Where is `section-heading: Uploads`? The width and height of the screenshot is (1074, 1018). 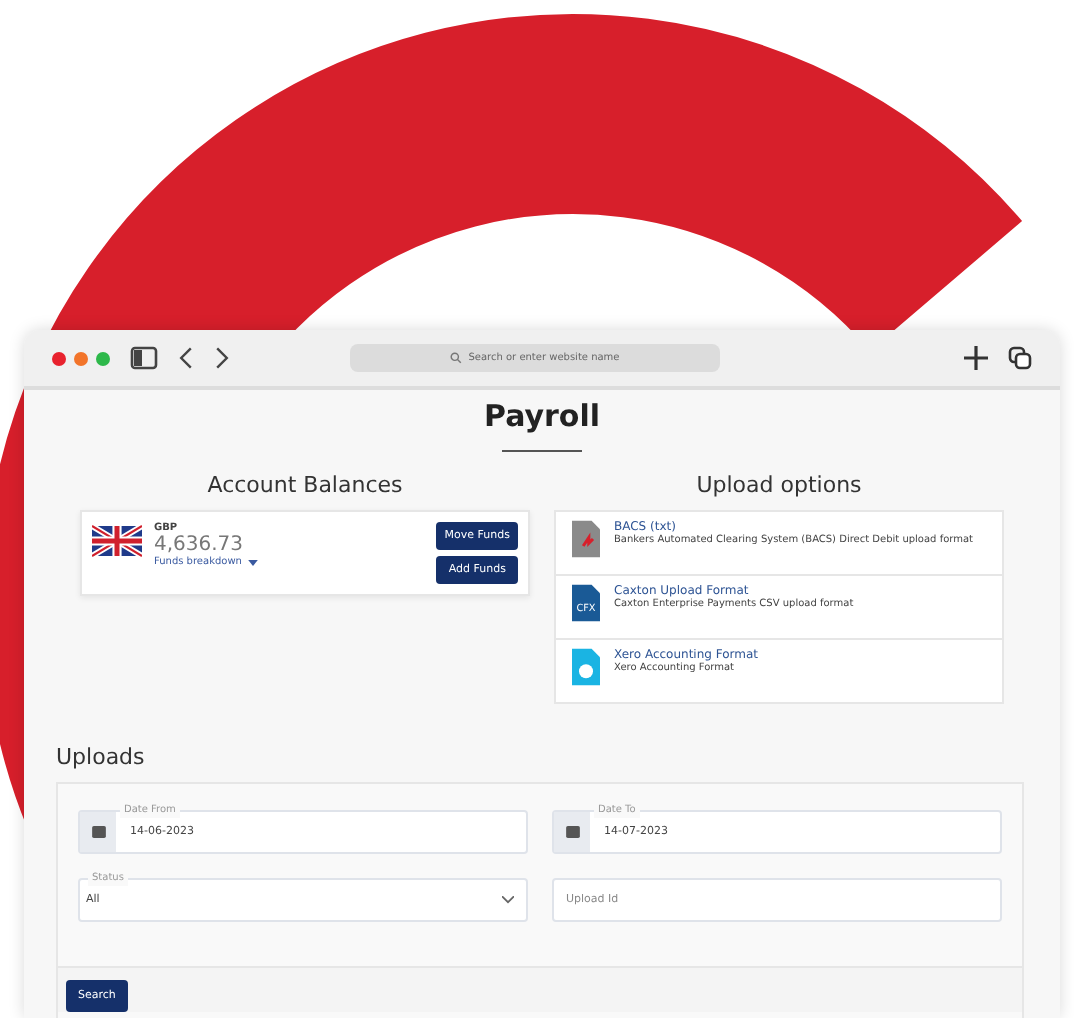
section-heading: Uploads is located at coordinates (101, 757).